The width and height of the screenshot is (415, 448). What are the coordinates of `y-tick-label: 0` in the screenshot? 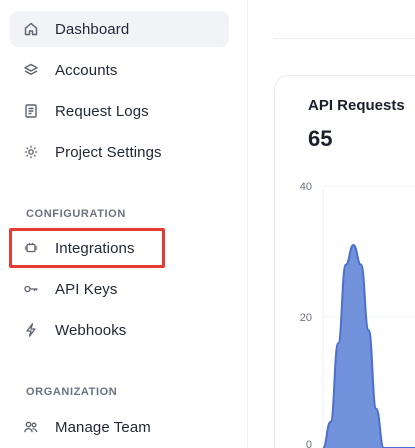 It's located at (309, 443).